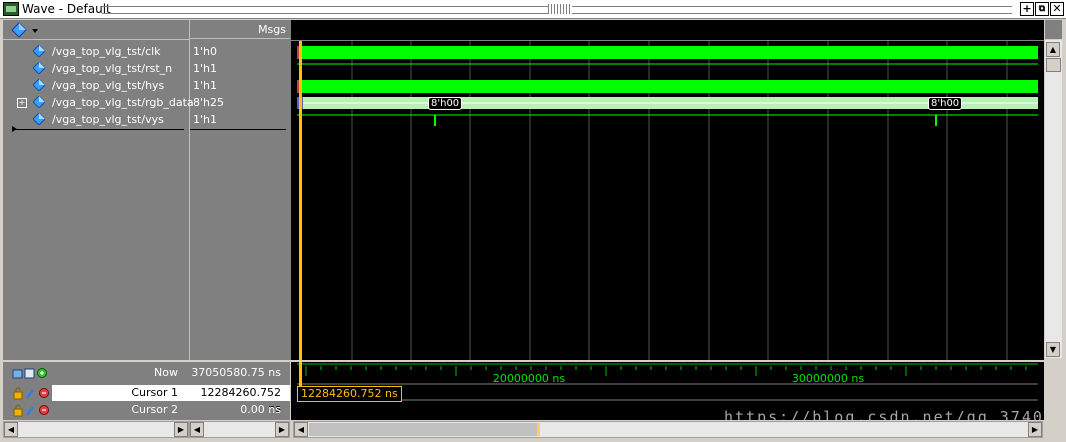 This screenshot has height=442, width=1066. I want to click on cursor2-icons, so click(32, 410).